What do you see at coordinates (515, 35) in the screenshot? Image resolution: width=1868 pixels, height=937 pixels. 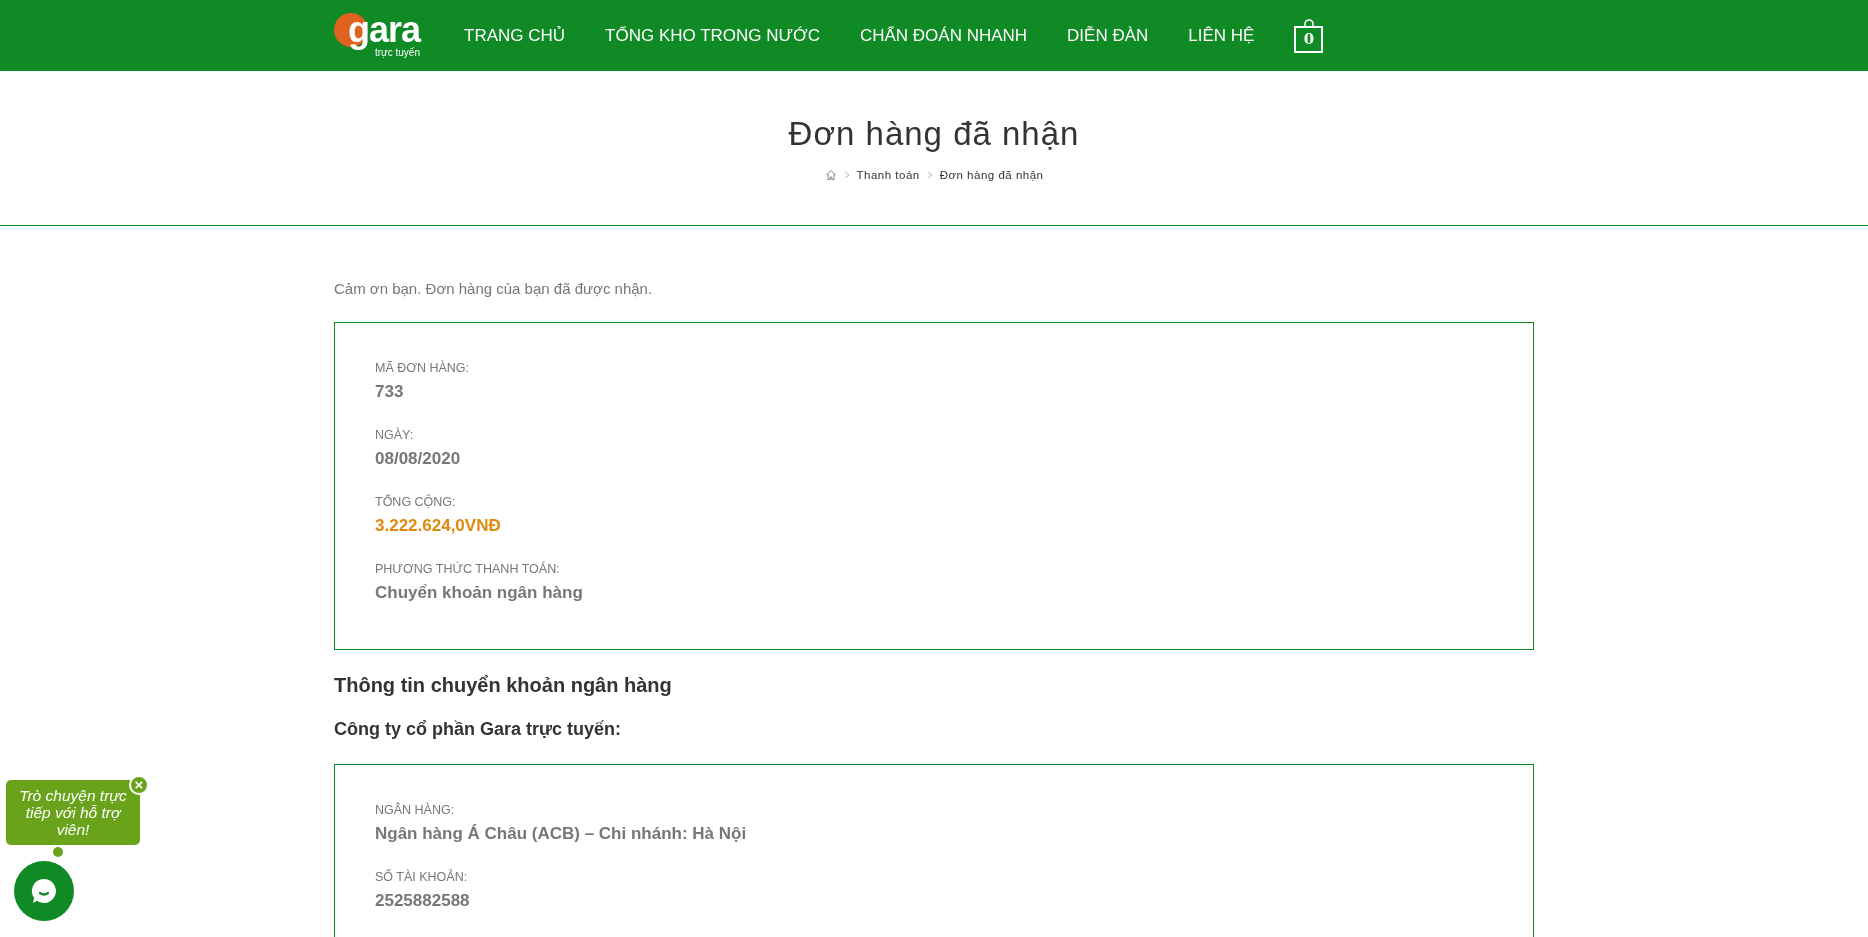 I see `nav-link: TRANG CHỦ` at bounding box center [515, 35].